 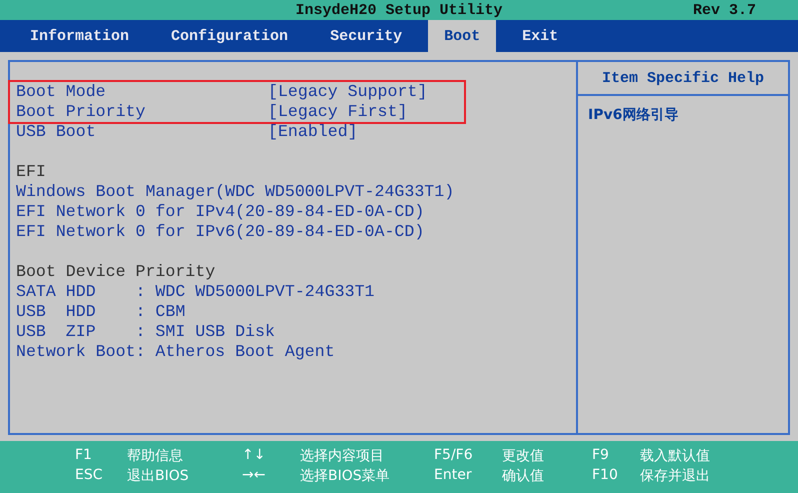 I want to click on boot-entry: USB ZIP : SMI USB Disk, so click(x=296, y=332).